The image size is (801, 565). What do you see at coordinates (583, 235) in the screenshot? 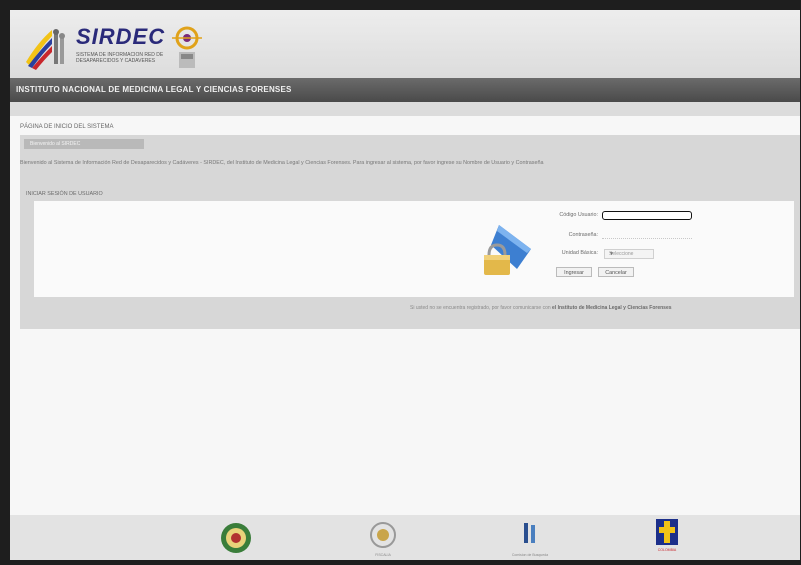
I see `password-label: Contraseña:` at bounding box center [583, 235].